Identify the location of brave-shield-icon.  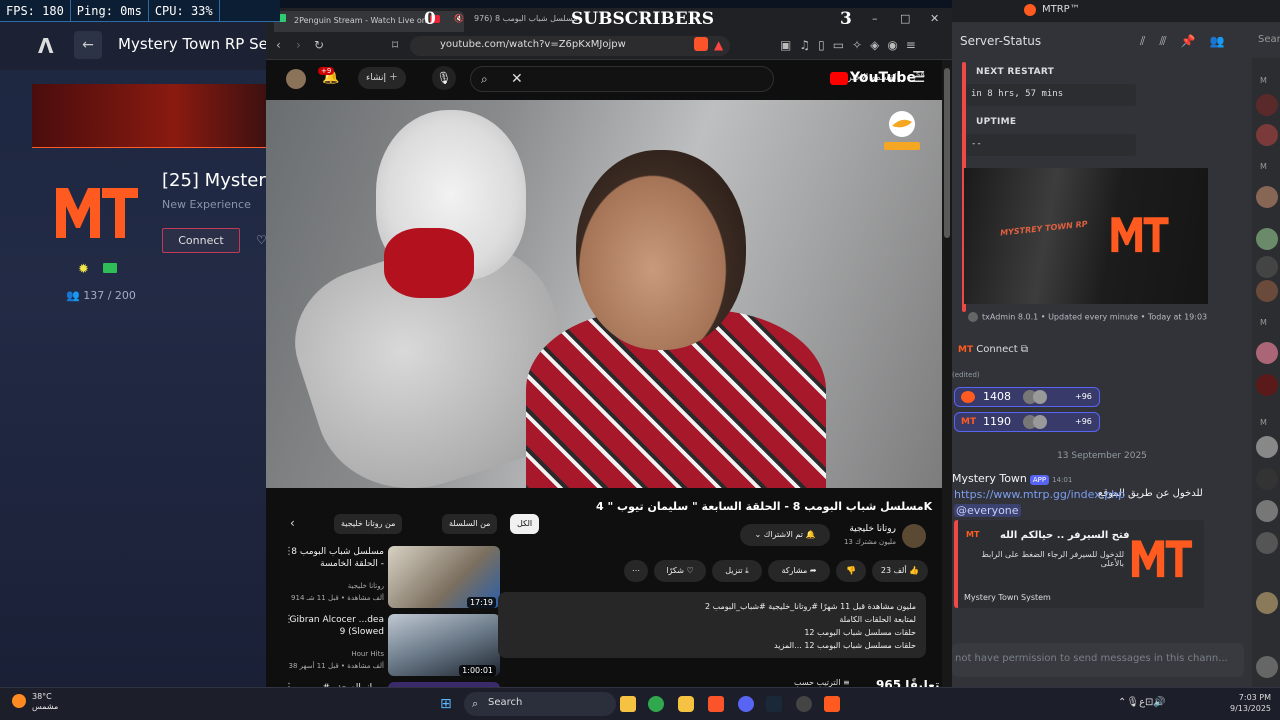
(701, 44).